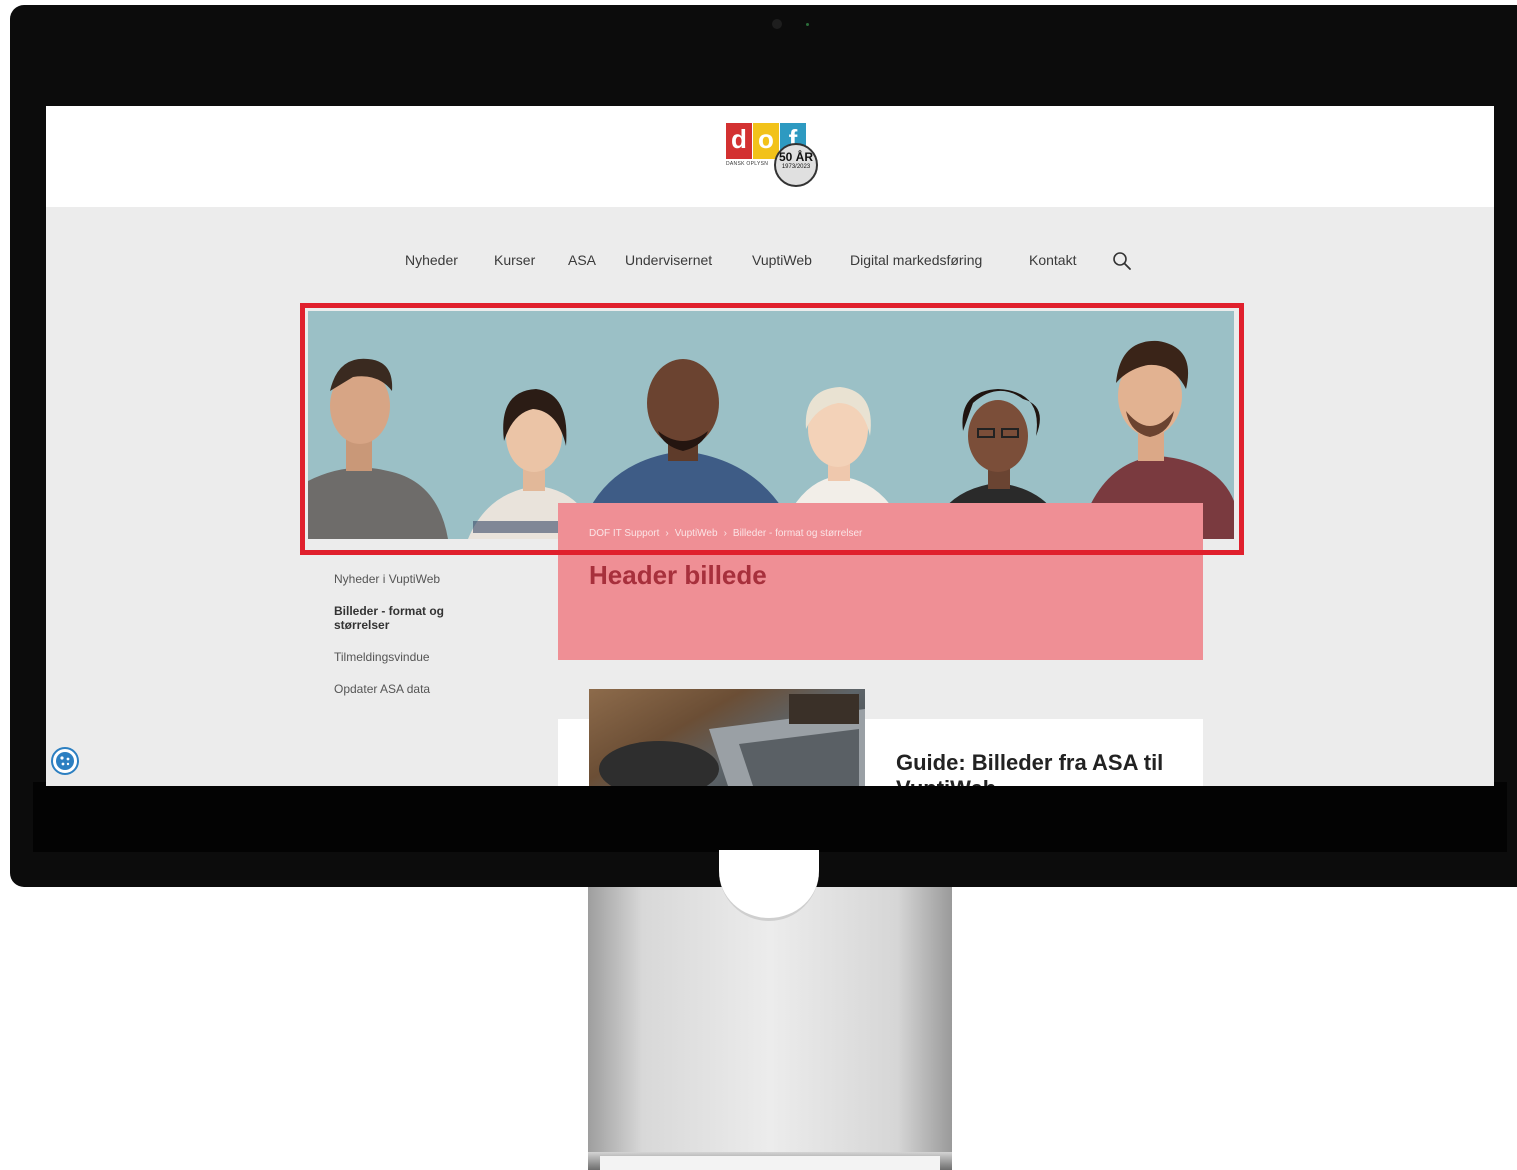 The image size is (1517, 1170). I want to click on site-logo: d o f DANSK OPLYSN 50 ÅR 1973/2023, so click(772, 156).